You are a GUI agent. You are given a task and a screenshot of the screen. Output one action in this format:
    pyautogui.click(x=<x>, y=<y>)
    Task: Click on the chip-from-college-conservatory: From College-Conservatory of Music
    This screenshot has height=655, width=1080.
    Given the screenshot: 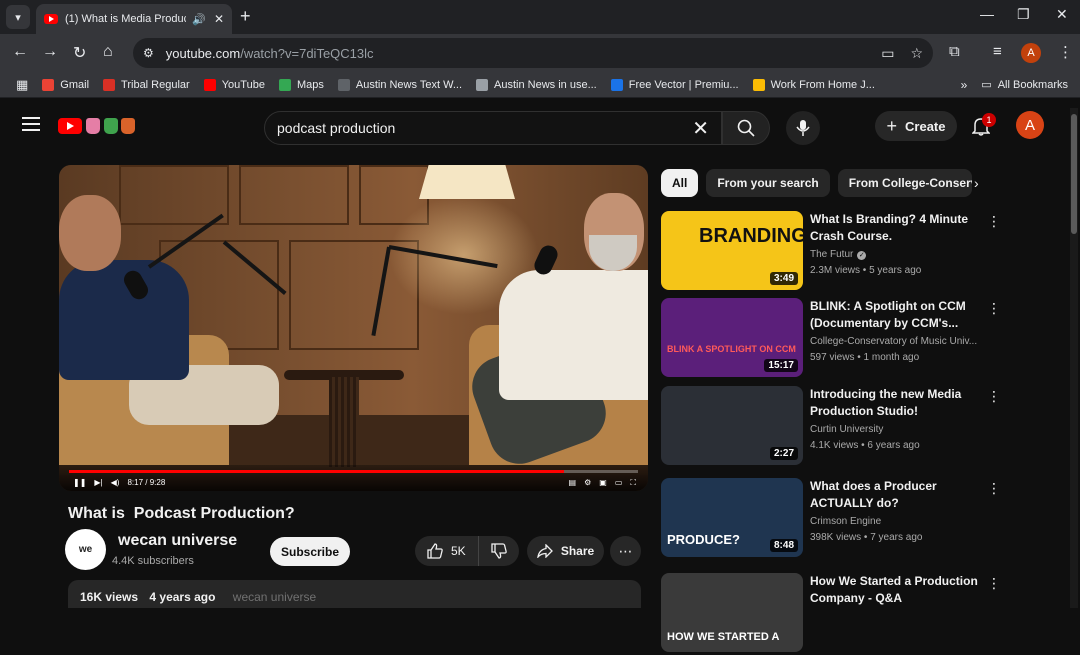 What is the action you would take?
    pyautogui.click(x=904, y=183)
    